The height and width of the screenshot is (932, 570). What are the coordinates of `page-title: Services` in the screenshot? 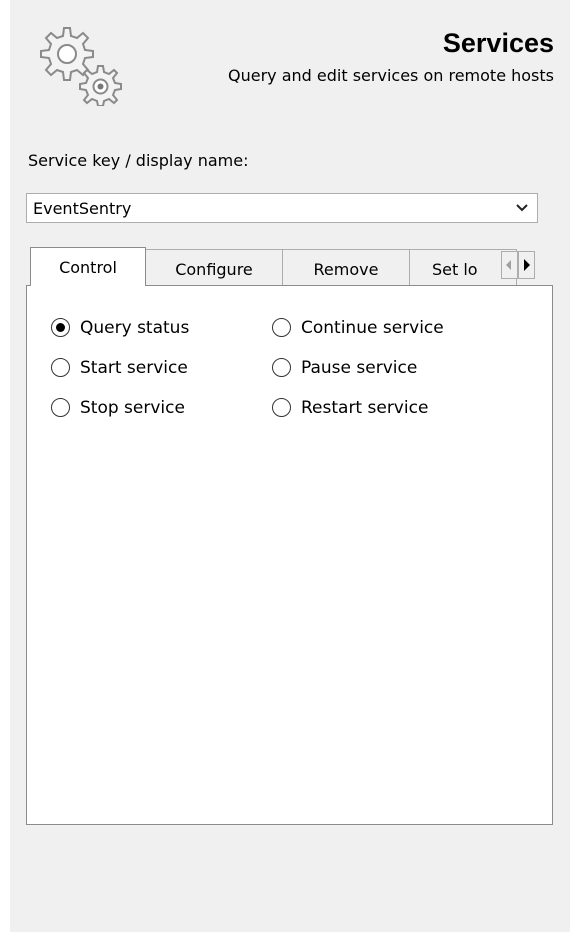 It's located at (498, 43).